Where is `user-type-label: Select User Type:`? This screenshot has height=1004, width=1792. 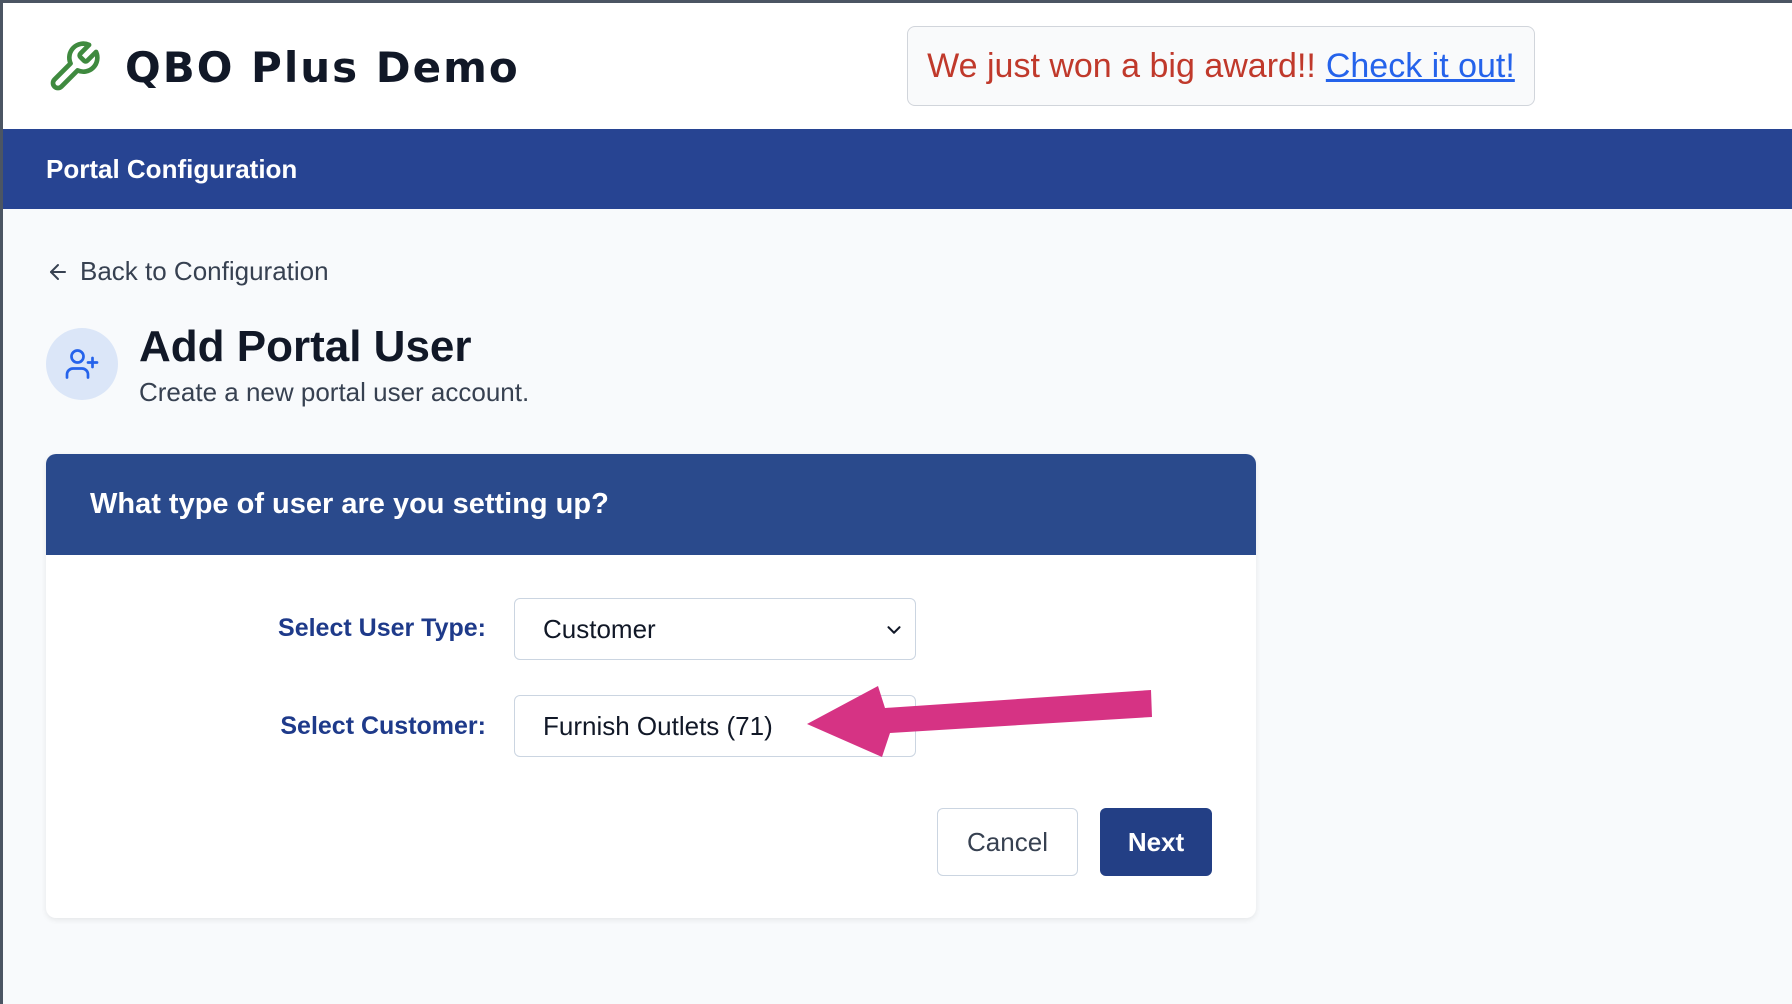
user-type-label: Select User Type: is located at coordinates (382, 628).